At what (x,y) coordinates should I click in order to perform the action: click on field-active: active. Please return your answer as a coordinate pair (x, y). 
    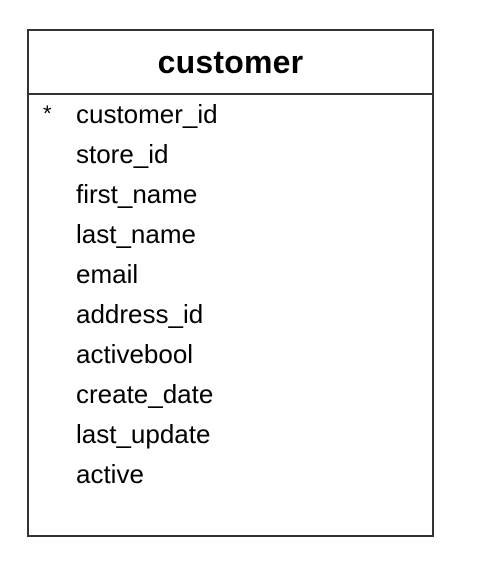
    Looking at the image, I should click on (138, 477).